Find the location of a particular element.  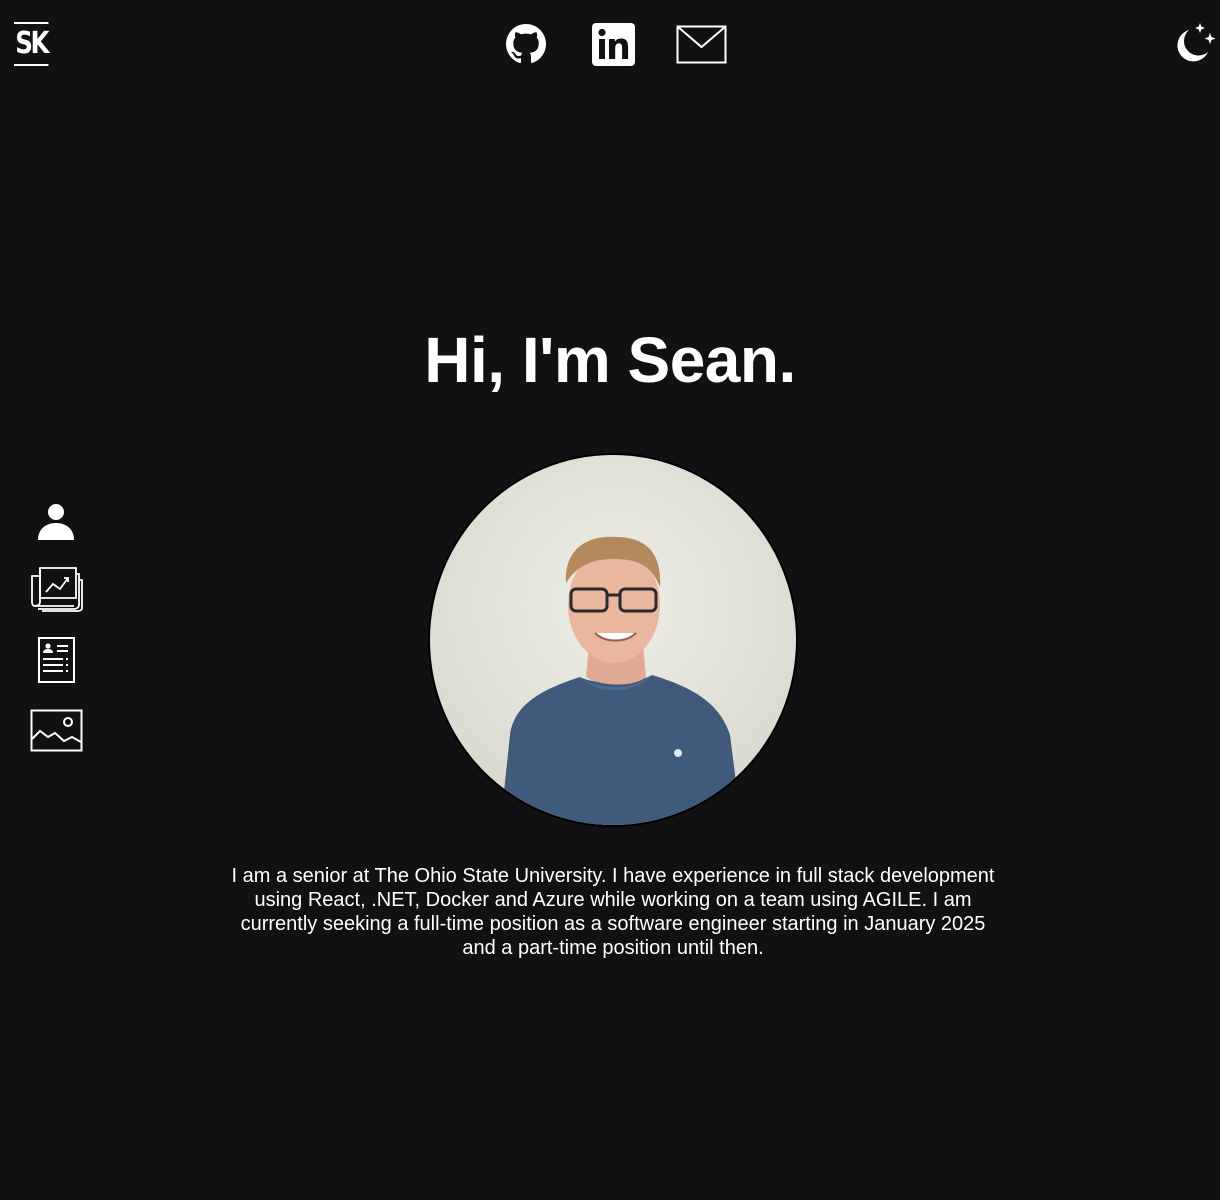

page-title: Hi, I'm Sean. is located at coordinates (610, 360).